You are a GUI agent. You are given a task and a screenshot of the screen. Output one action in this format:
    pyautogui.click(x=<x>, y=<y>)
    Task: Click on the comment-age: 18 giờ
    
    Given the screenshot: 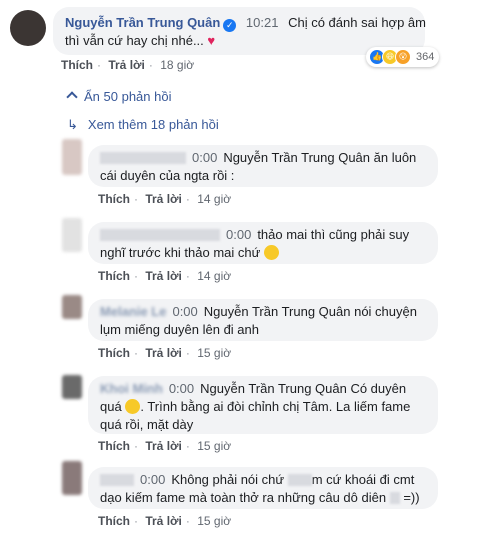 What is the action you would take?
    pyautogui.click(x=177, y=65)
    